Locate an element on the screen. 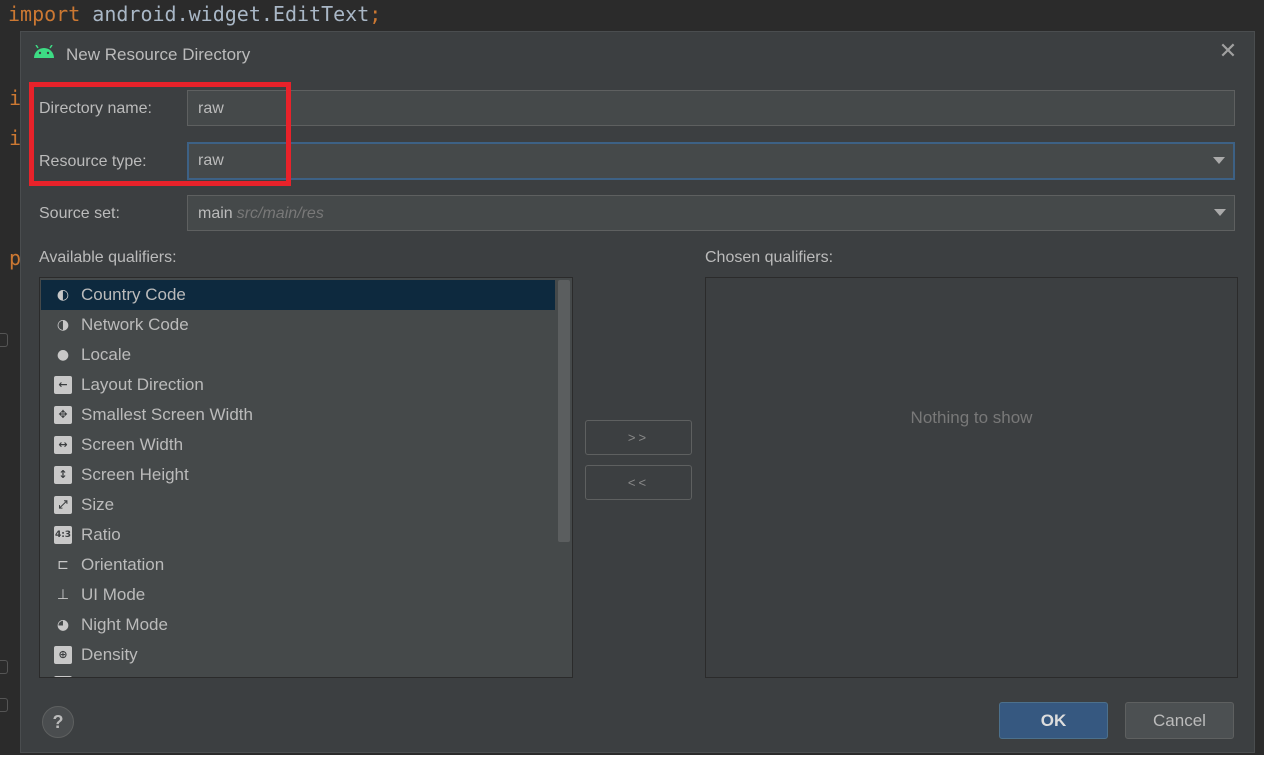 The image size is (1264, 758). source-set-value: main is located at coordinates (215, 213).